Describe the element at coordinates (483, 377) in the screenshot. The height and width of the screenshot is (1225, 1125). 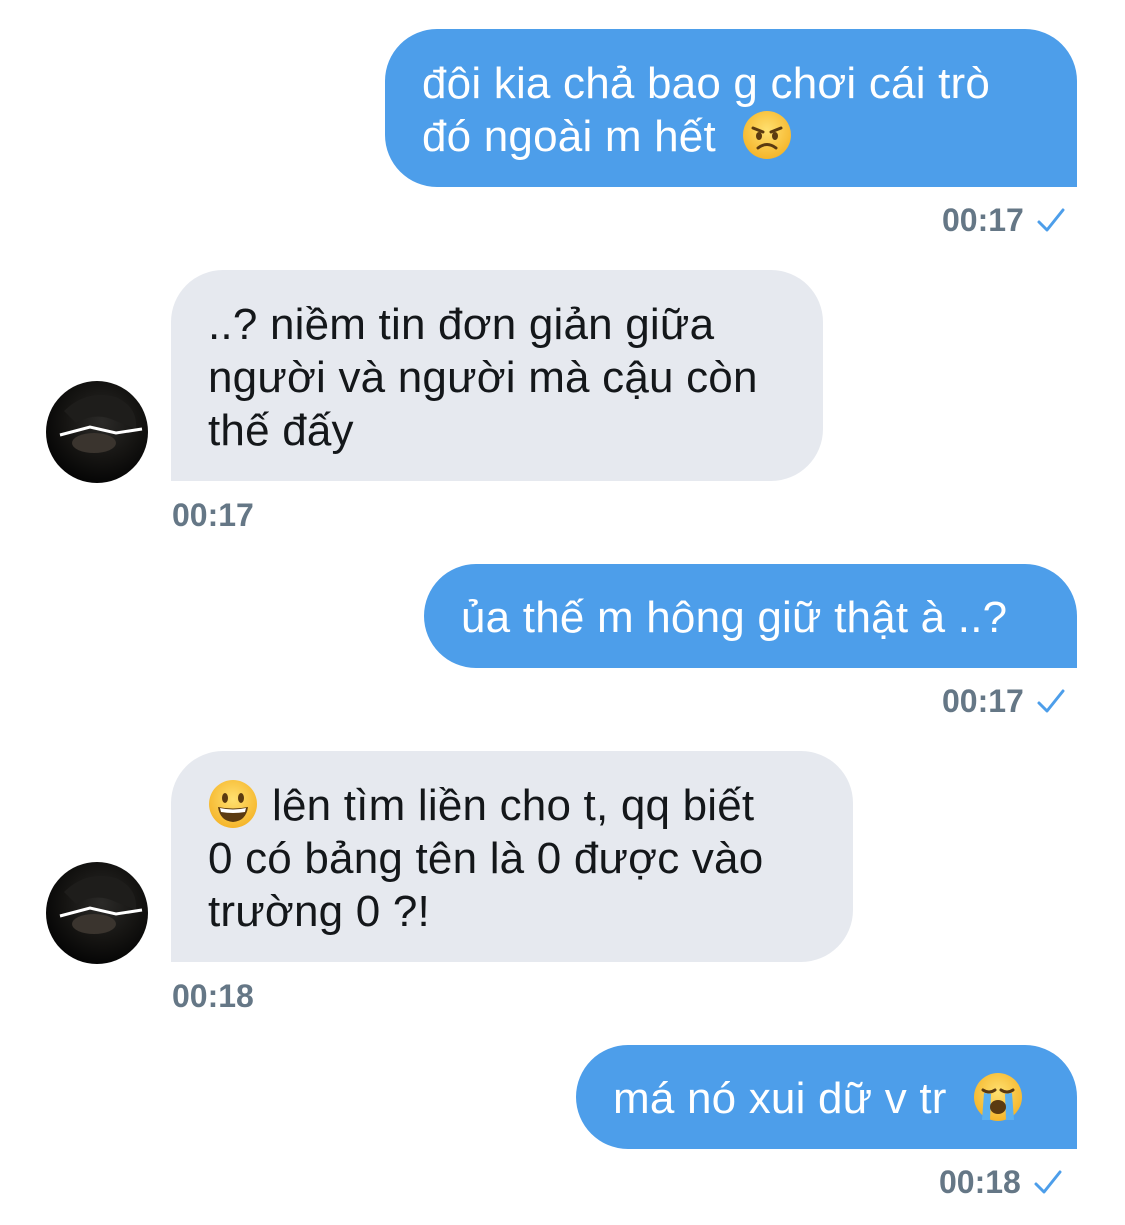
I see `message-text-line: người và người mà cậu còn` at that location.